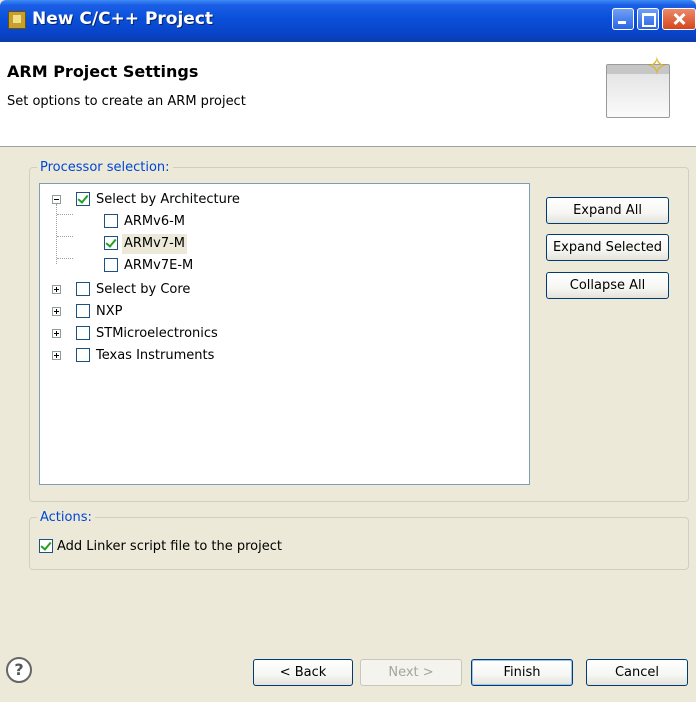 This screenshot has height=702, width=696. What do you see at coordinates (303, 672) in the screenshot?
I see `back-button: < Back` at bounding box center [303, 672].